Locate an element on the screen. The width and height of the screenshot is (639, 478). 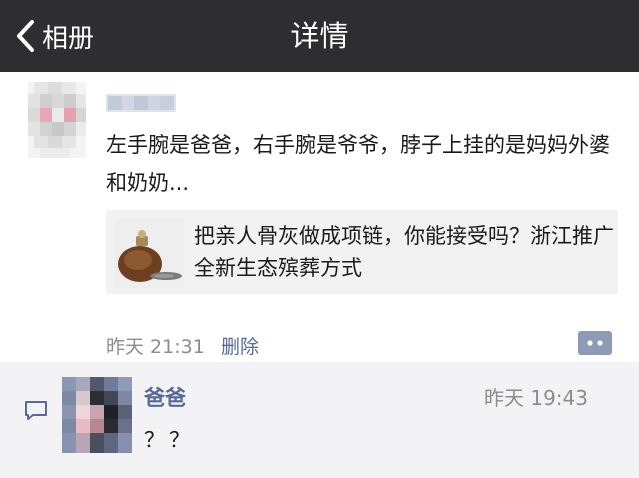
shared-link-card: 把亲人骨灰做成项链，你能接受吗？浙江推广全新生态殡葬方式 is located at coordinates (362, 252).